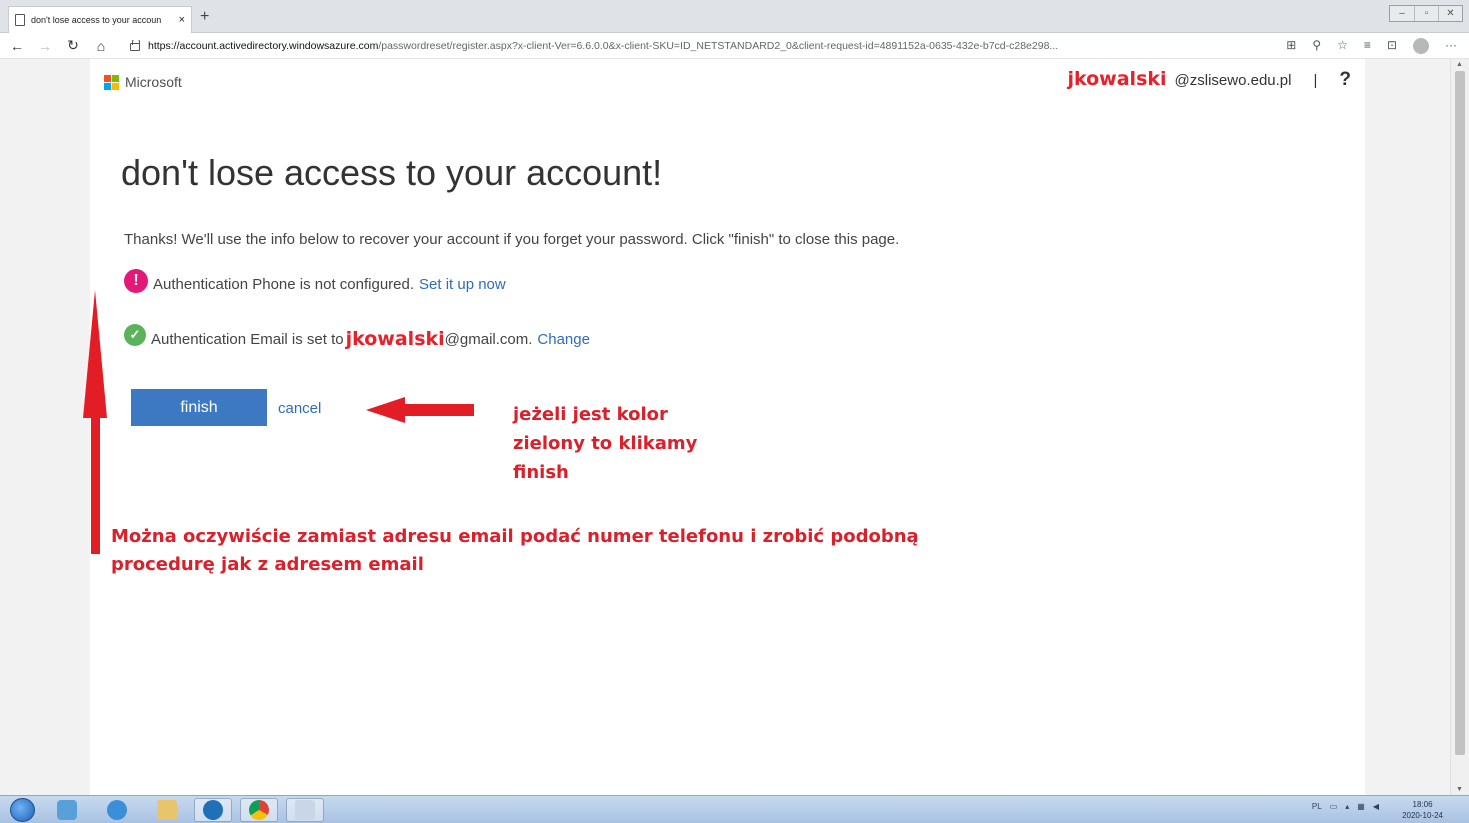  Describe the element at coordinates (1422, 815) in the screenshot. I see `clock-date: 2020-10-24` at that location.